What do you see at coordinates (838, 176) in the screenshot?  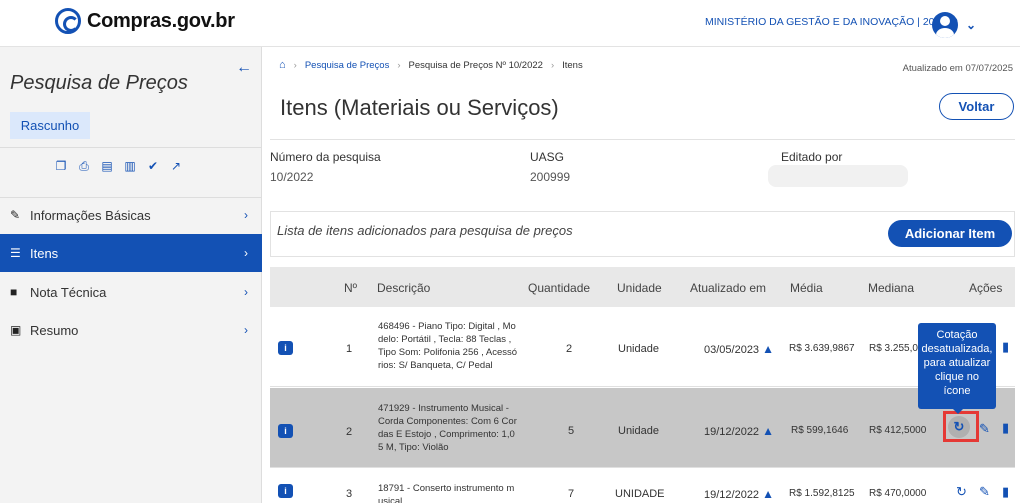 I see `blurred-editor-value` at bounding box center [838, 176].